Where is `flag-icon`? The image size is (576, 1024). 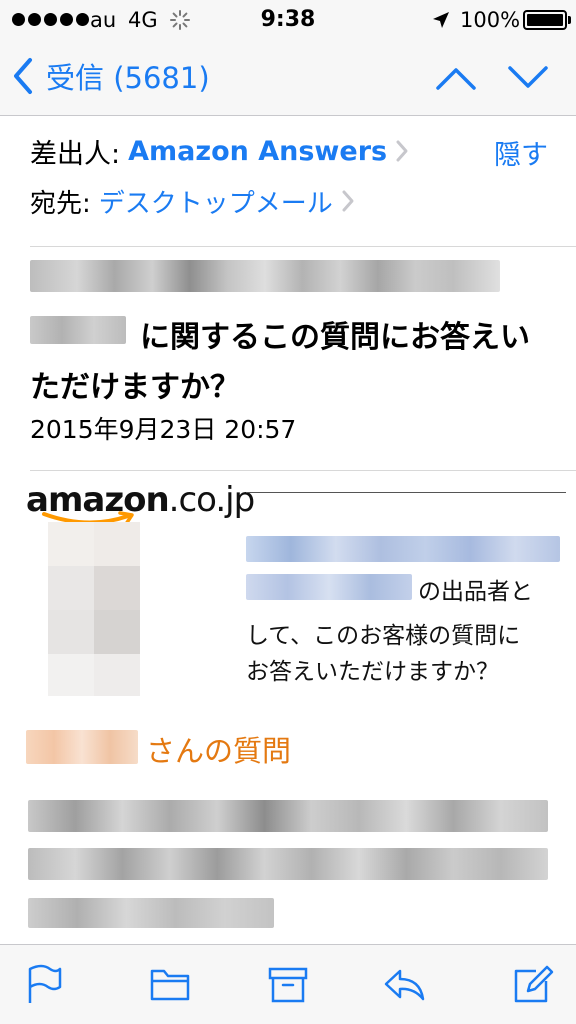 flag-icon is located at coordinates (42, 984).